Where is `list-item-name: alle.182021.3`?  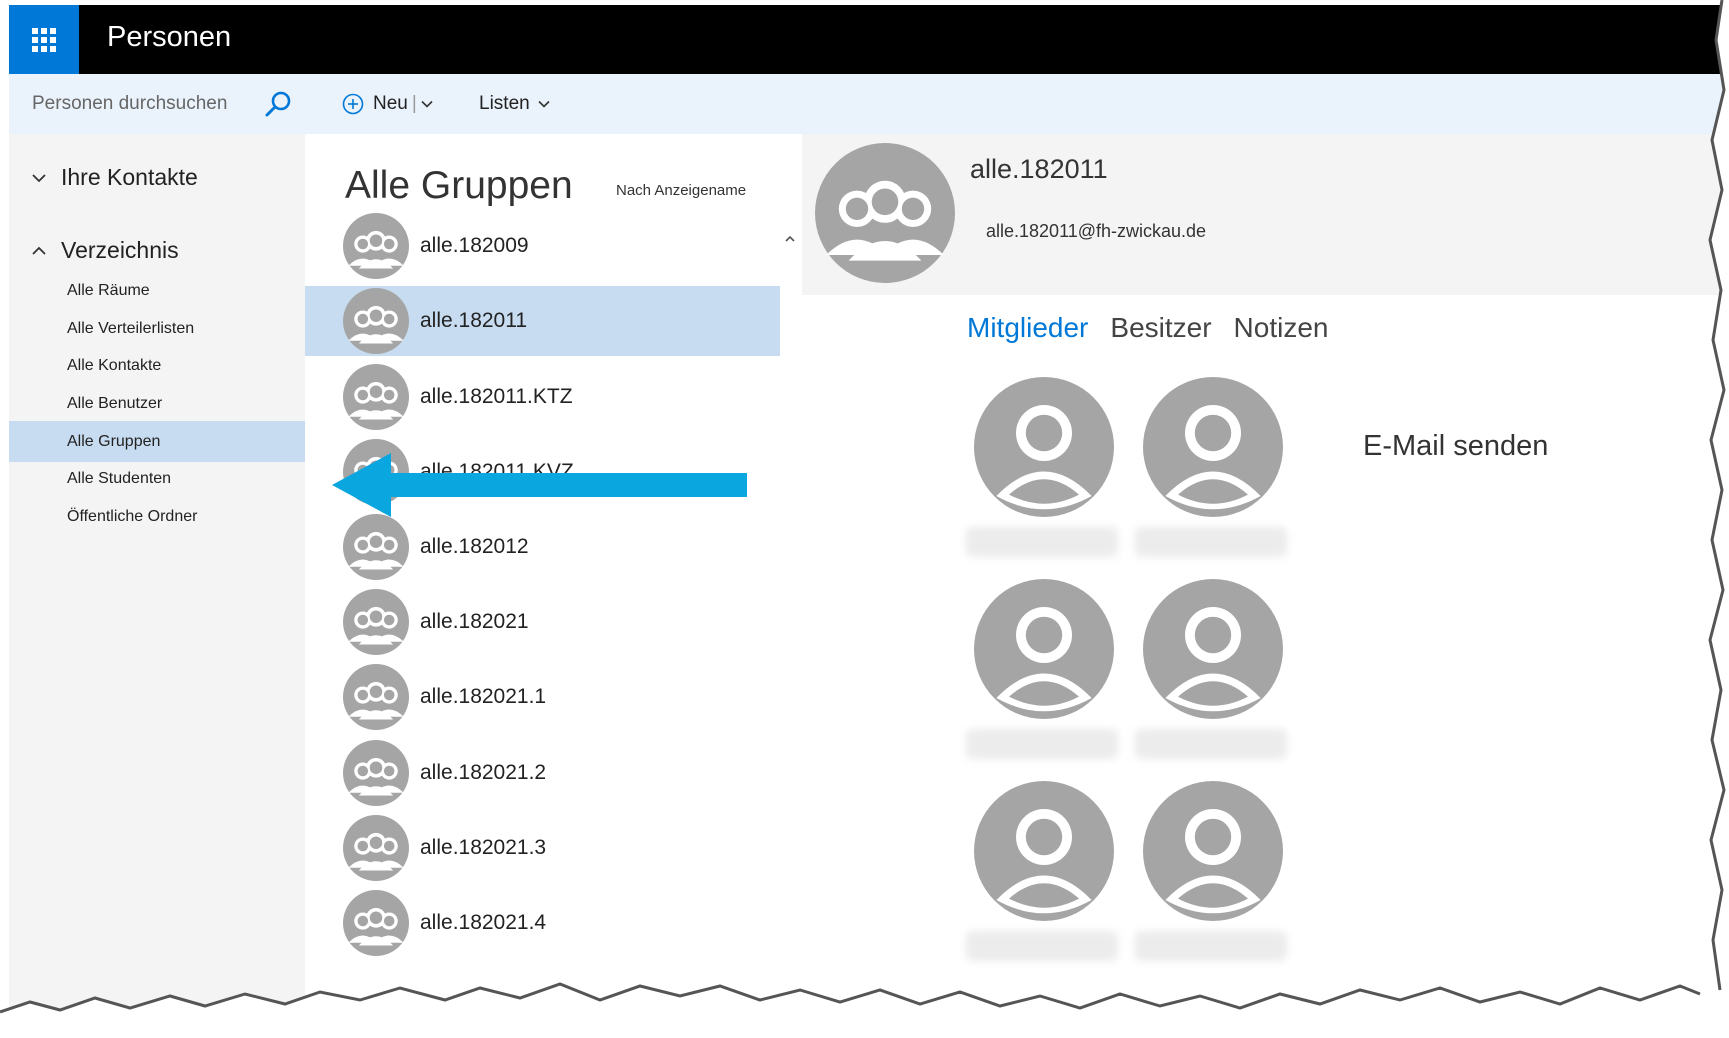
list-item-name: alle.182021.3 is located at coordinates (483, 847).